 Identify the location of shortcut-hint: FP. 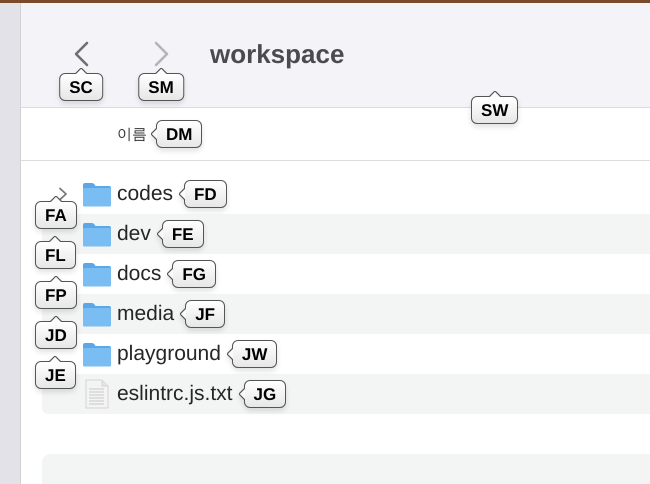
(56, 295).